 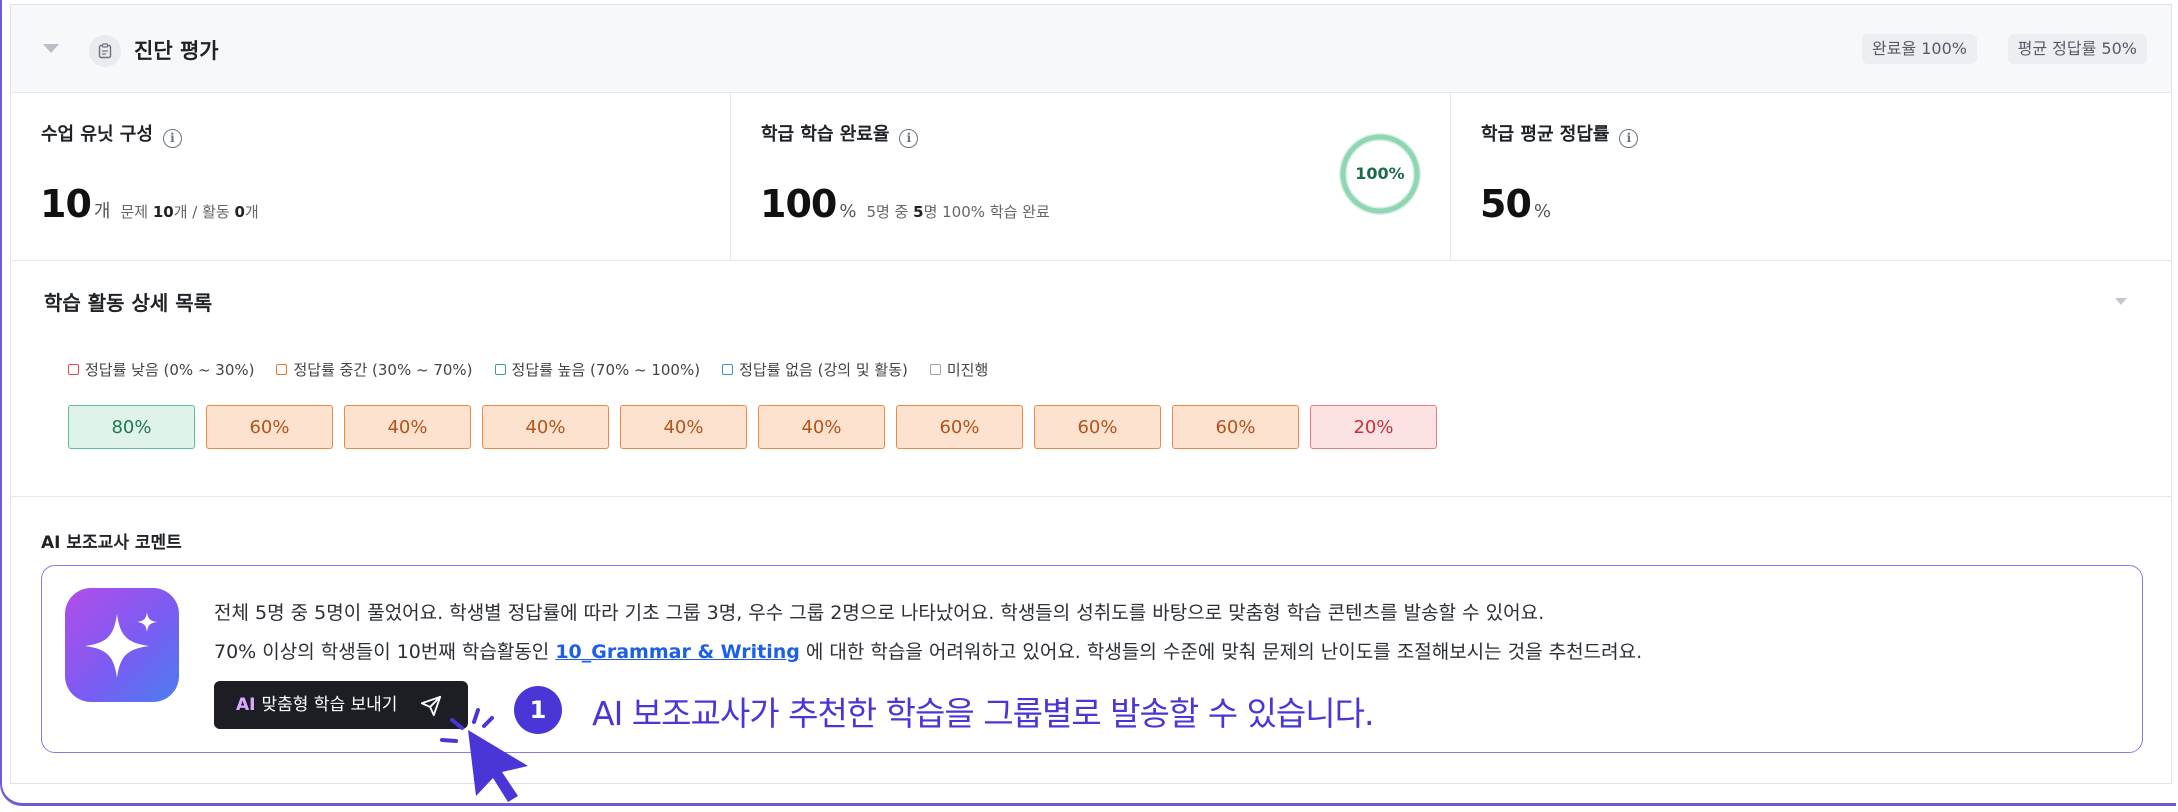 I want to click on pointer-cursor-icon, so click(x=484, y=755).